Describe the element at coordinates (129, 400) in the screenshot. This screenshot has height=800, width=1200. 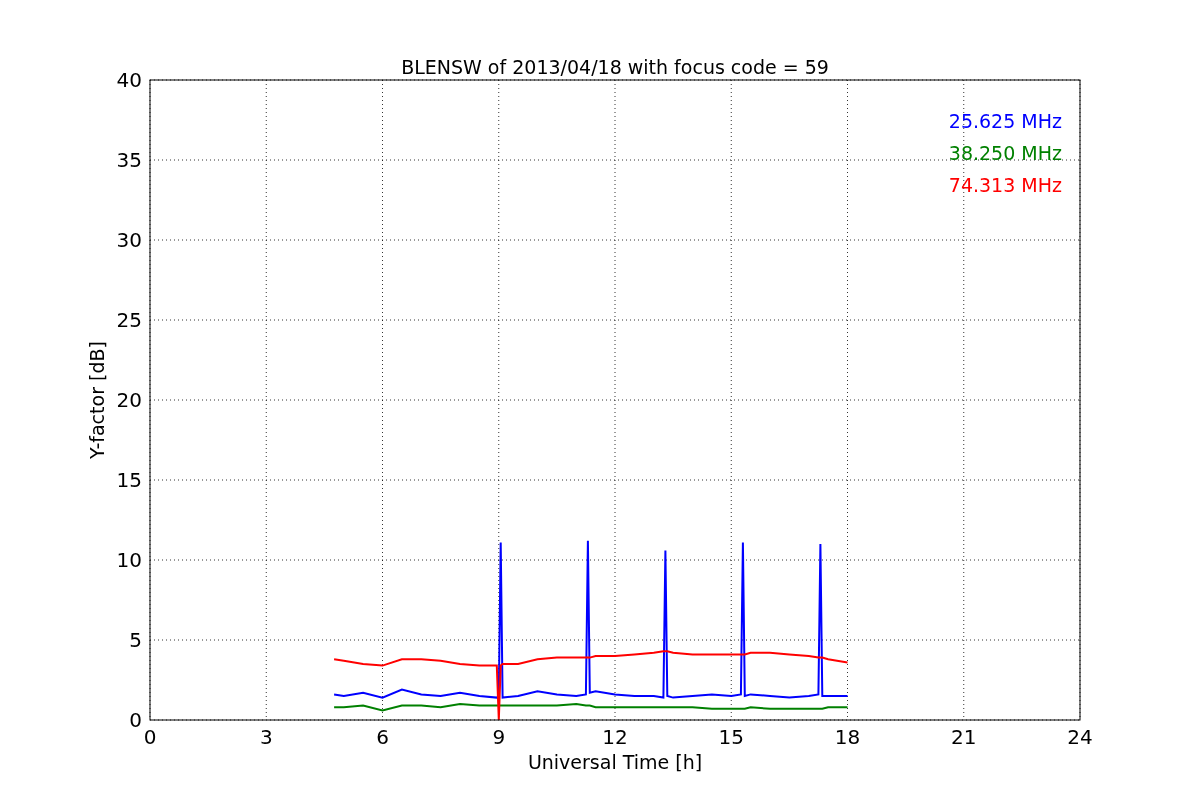
I see `tick-label: 20` at that location.